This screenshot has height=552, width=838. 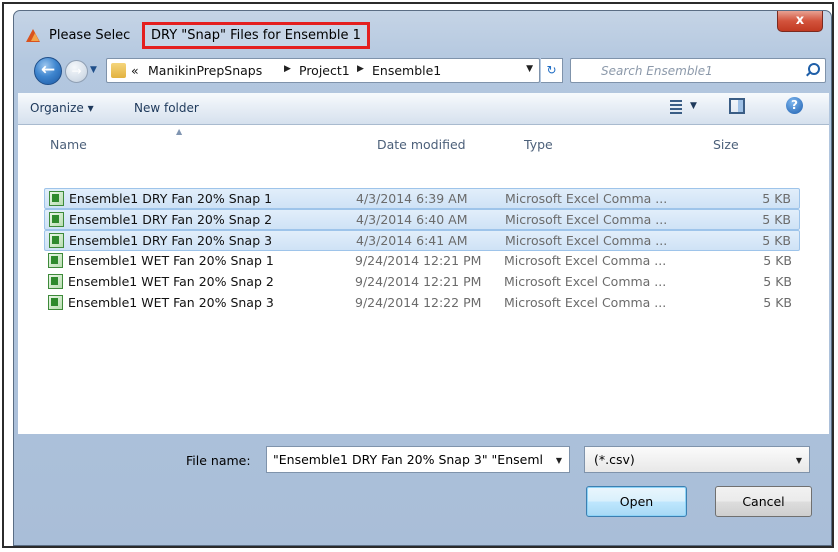 I want to click on file-name-input: "Ensemble1 DRY Fan 20% Snap 3" "Enseml, so click(x=408, y=459).